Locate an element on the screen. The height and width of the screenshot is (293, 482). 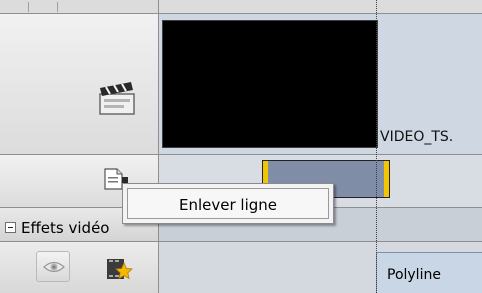
effects-section-label: Effets vidéo is located at coordinates (65, 228).